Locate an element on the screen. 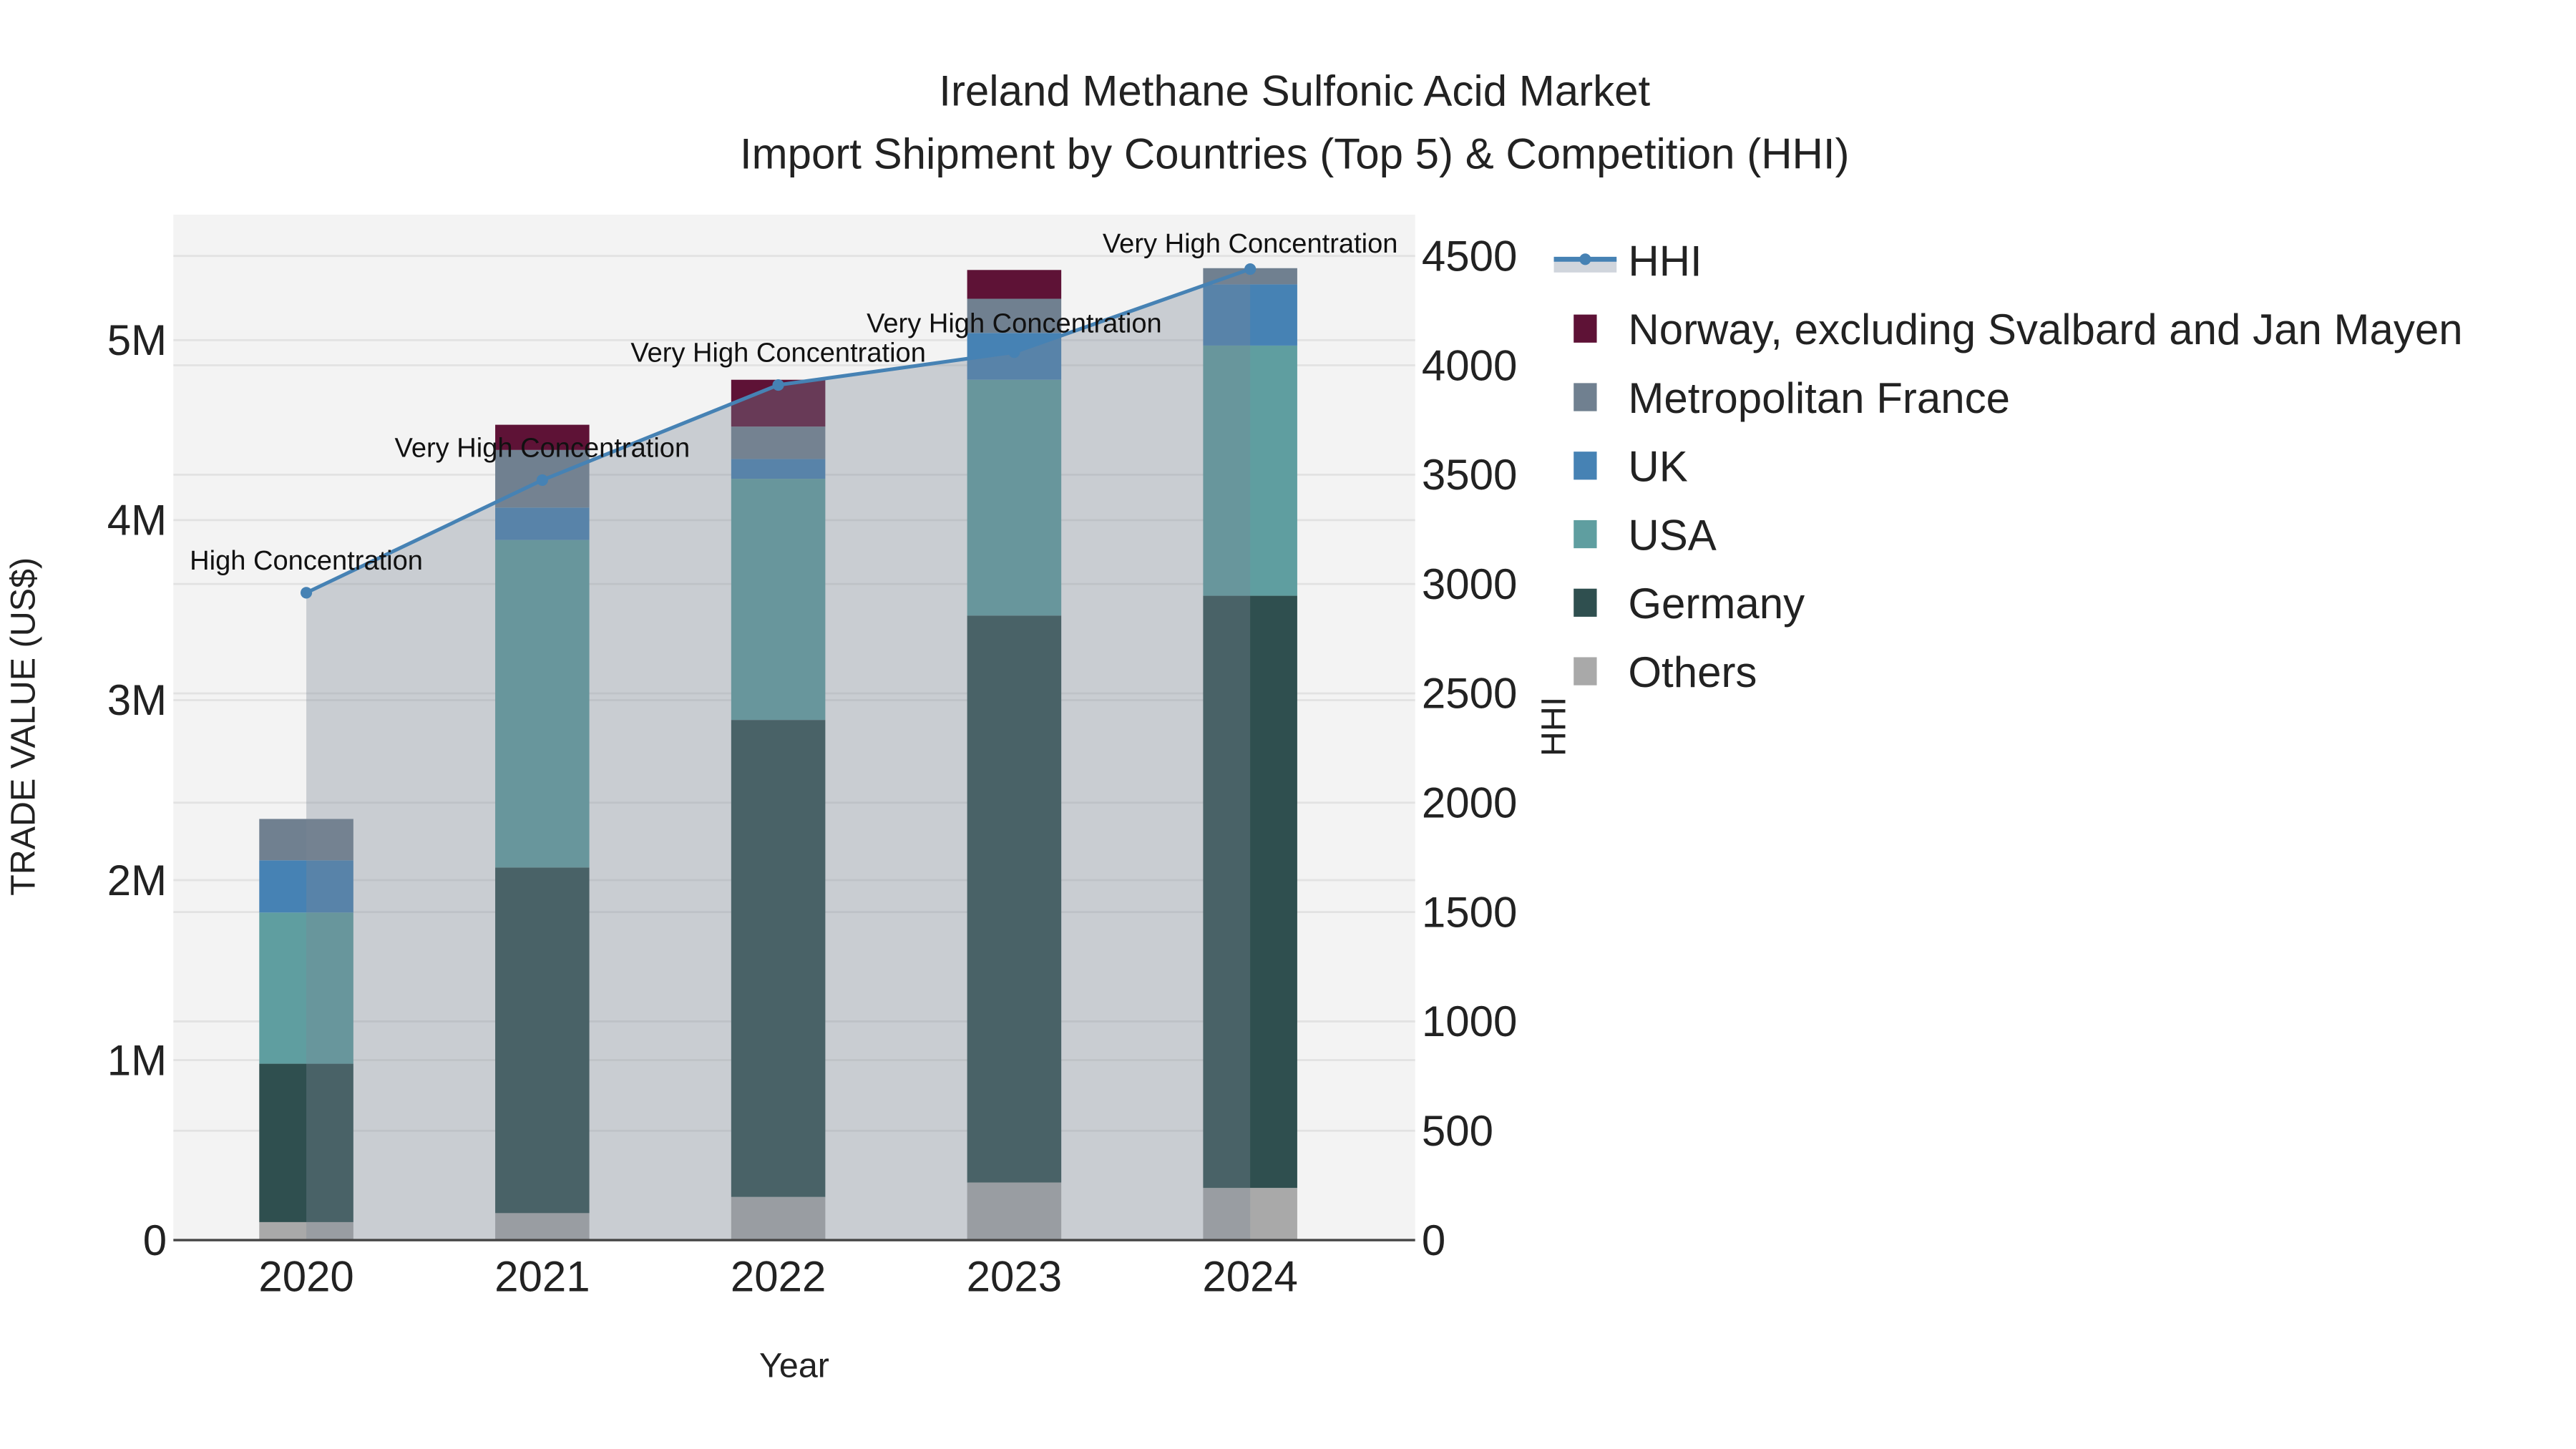 Image resolution: width=2576 pixels, height=1449 pixels. y-tick-label: 5M is located at coordinates (137, 340).